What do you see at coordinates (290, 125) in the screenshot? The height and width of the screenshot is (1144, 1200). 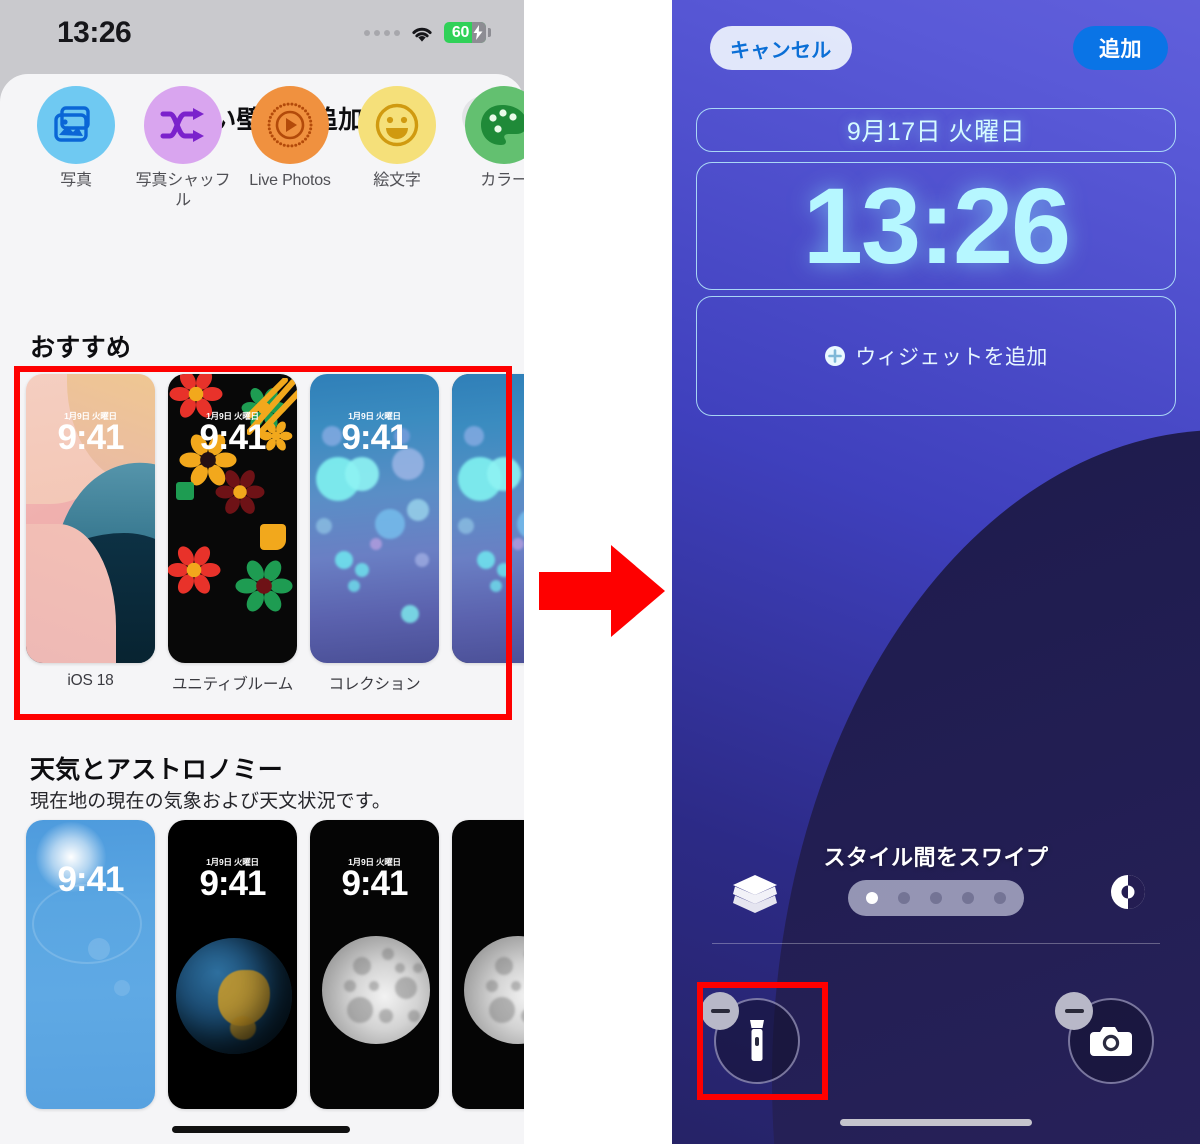 I see `live-photos-icon` at bounding box center [290, 125].